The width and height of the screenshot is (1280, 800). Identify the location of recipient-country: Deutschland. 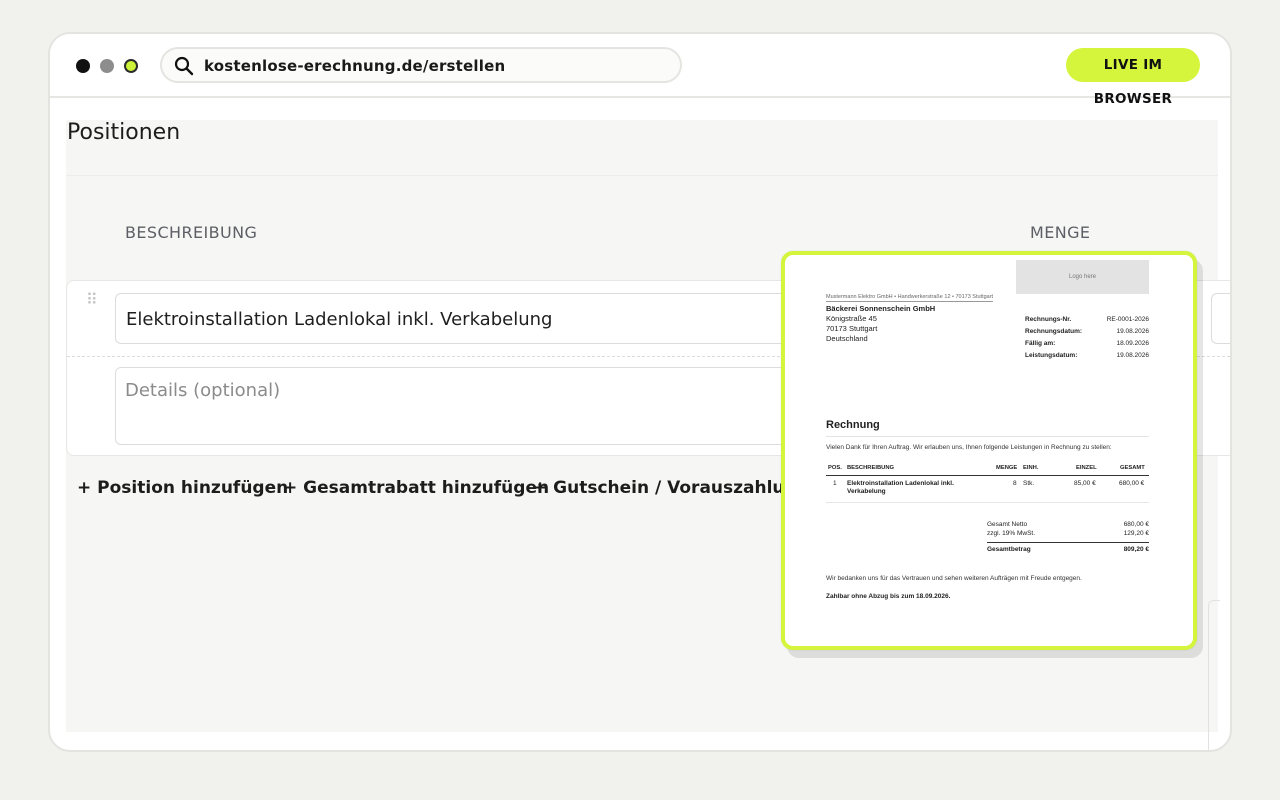
(847, 338).